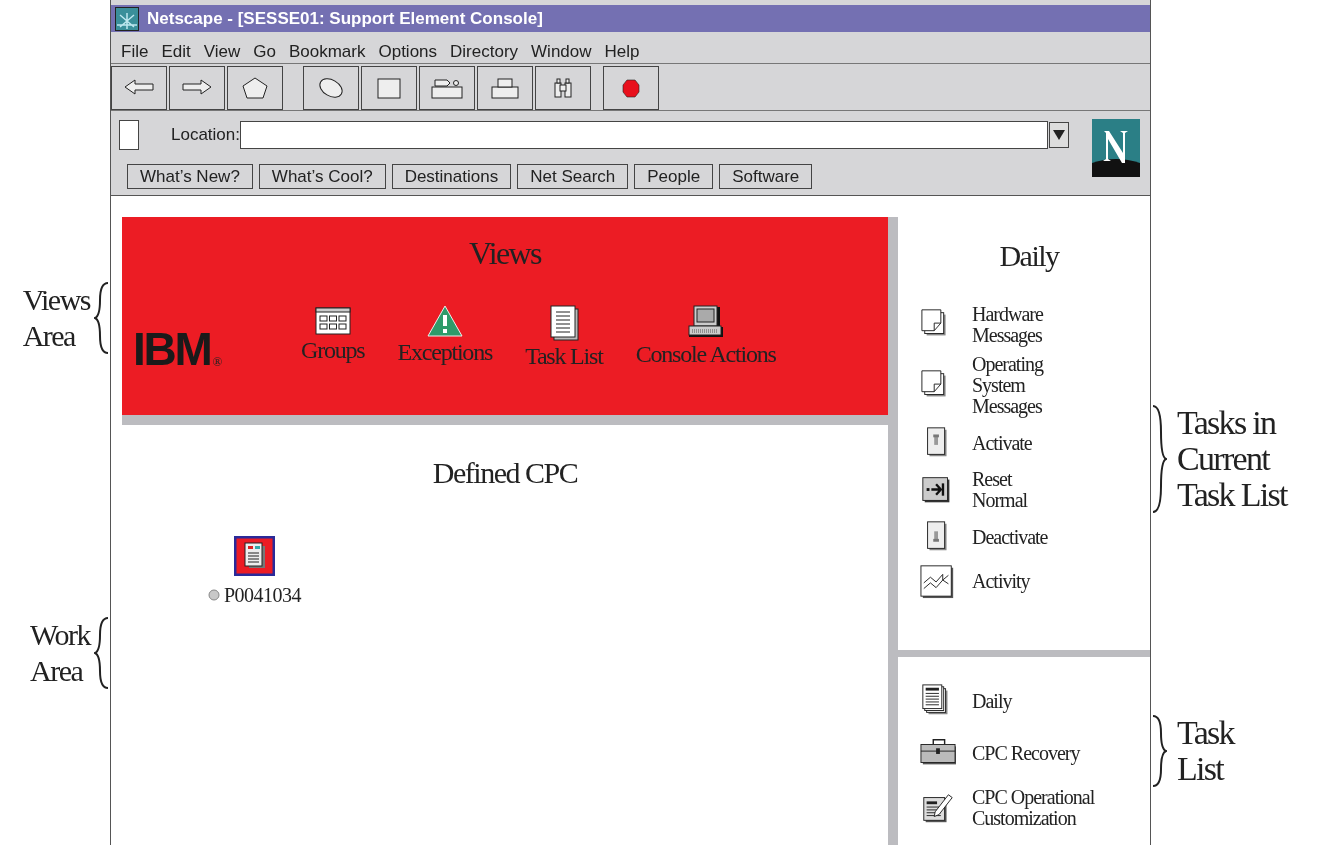 The height and width of the screenshot is (845, 1317). Describe the element at coordinates (264, 52) in the screenshot. I see `menu-item: Go` at that location.